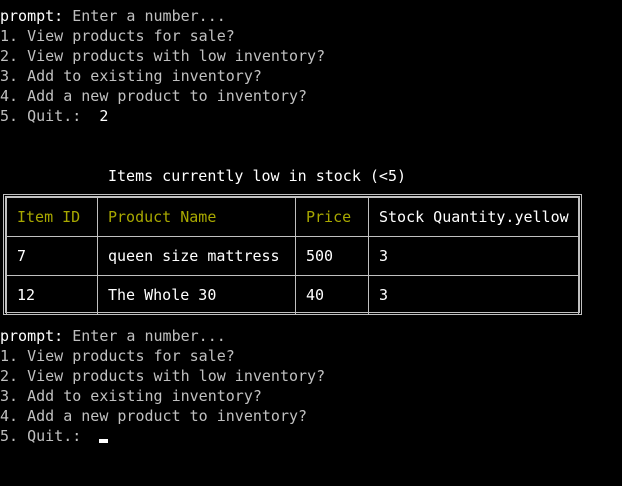 The width and height of the screenshot is (622, 486). What do you see at coordinates (473, 217) in the screenshot?
I see `header-stock-quantity: Stock Quantity.yellow` at bounding box center [473, 217].